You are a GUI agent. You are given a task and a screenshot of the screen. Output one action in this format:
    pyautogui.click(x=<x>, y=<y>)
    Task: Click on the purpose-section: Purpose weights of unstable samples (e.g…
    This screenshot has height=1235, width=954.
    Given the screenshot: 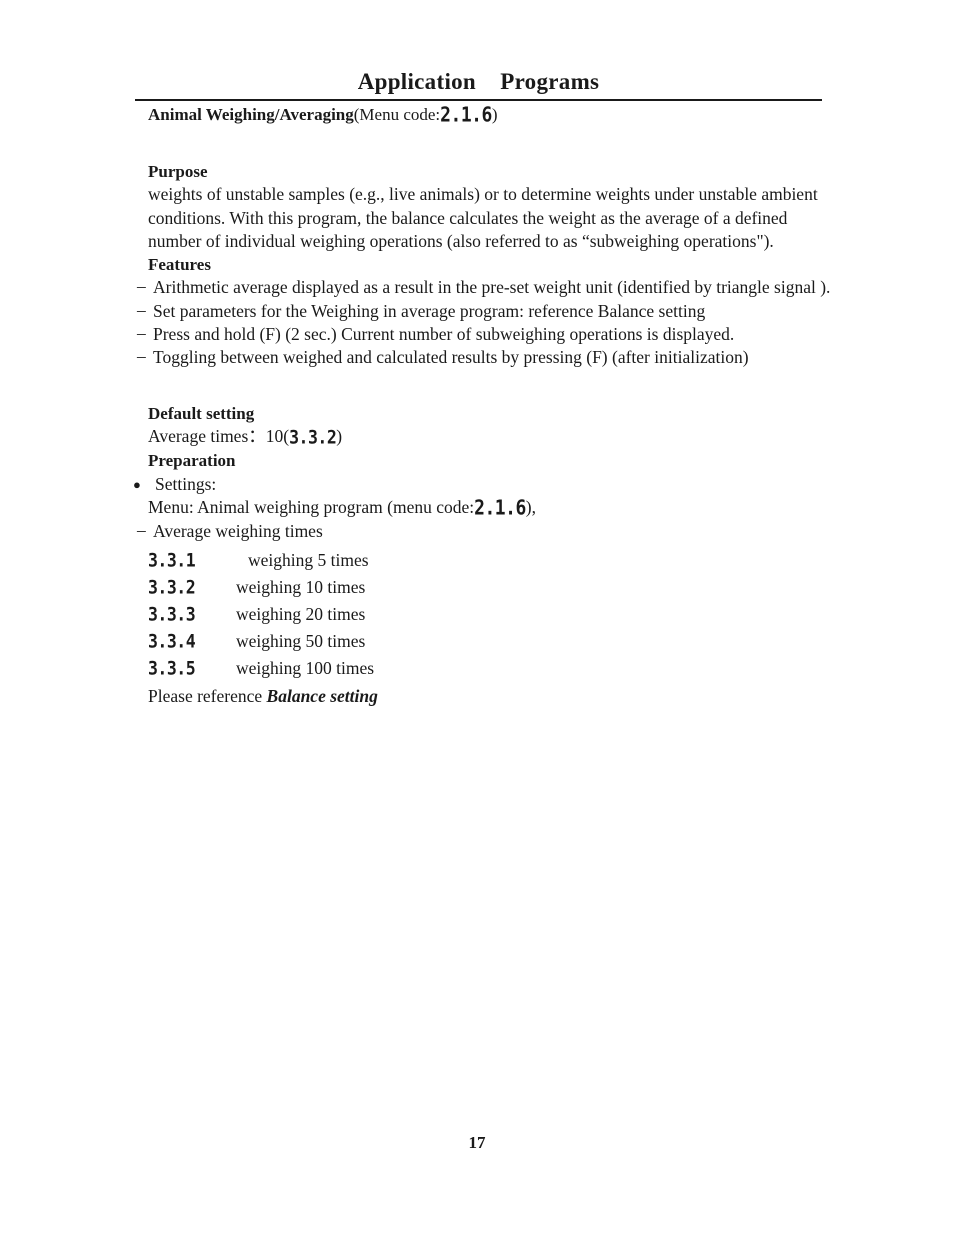 What is the action you would take?
    pyautogui.click(x=551, y=206)
    